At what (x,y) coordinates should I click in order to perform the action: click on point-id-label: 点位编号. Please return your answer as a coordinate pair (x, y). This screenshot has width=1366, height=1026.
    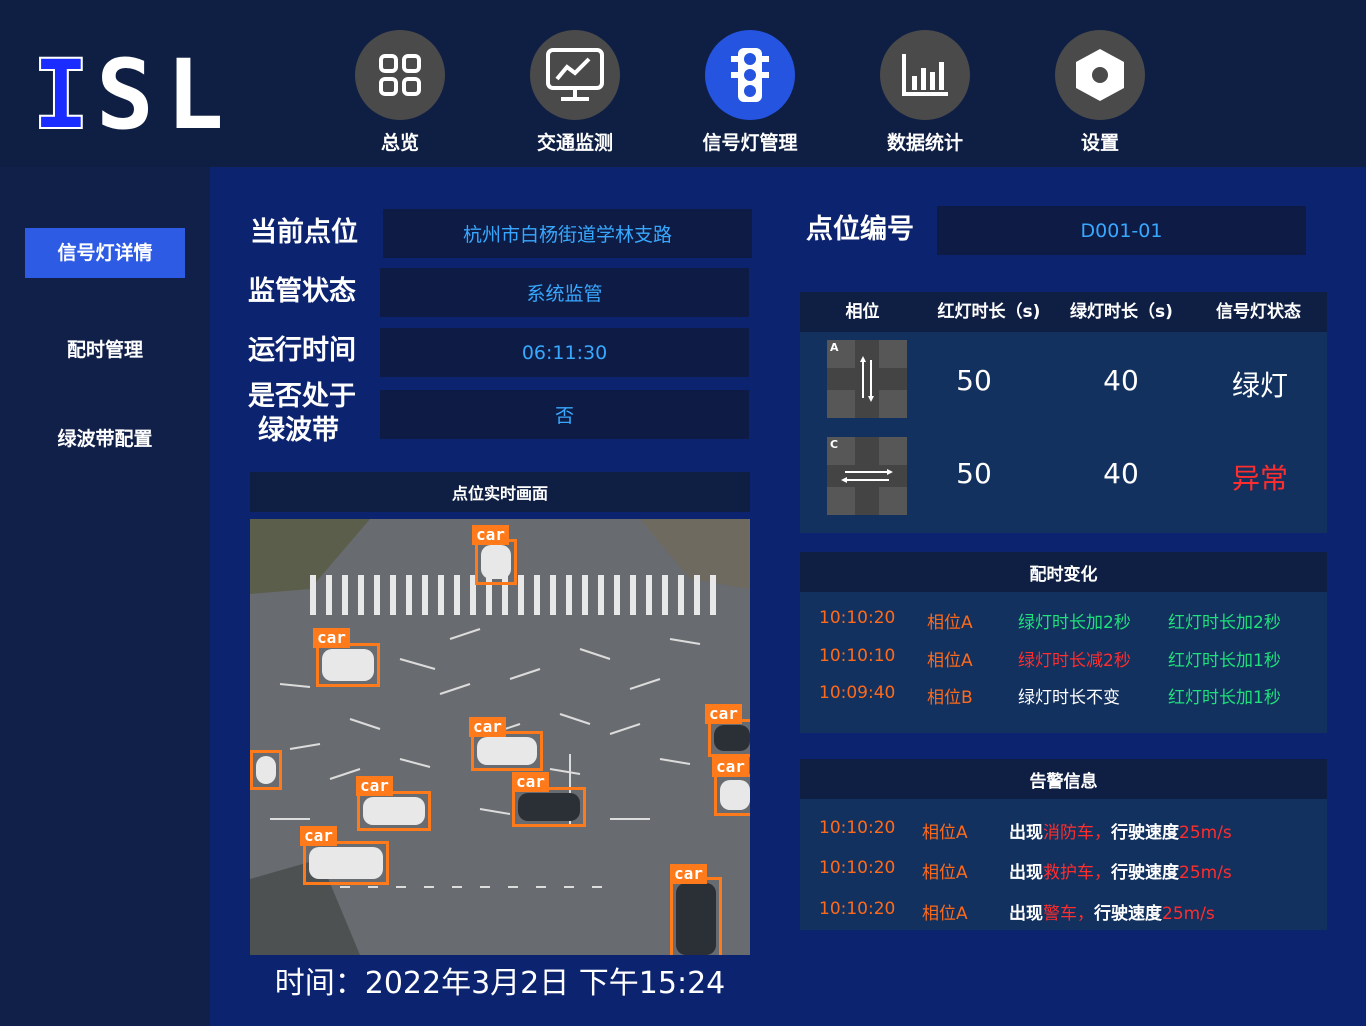
    Looking at the image, I should click on (860, 229).